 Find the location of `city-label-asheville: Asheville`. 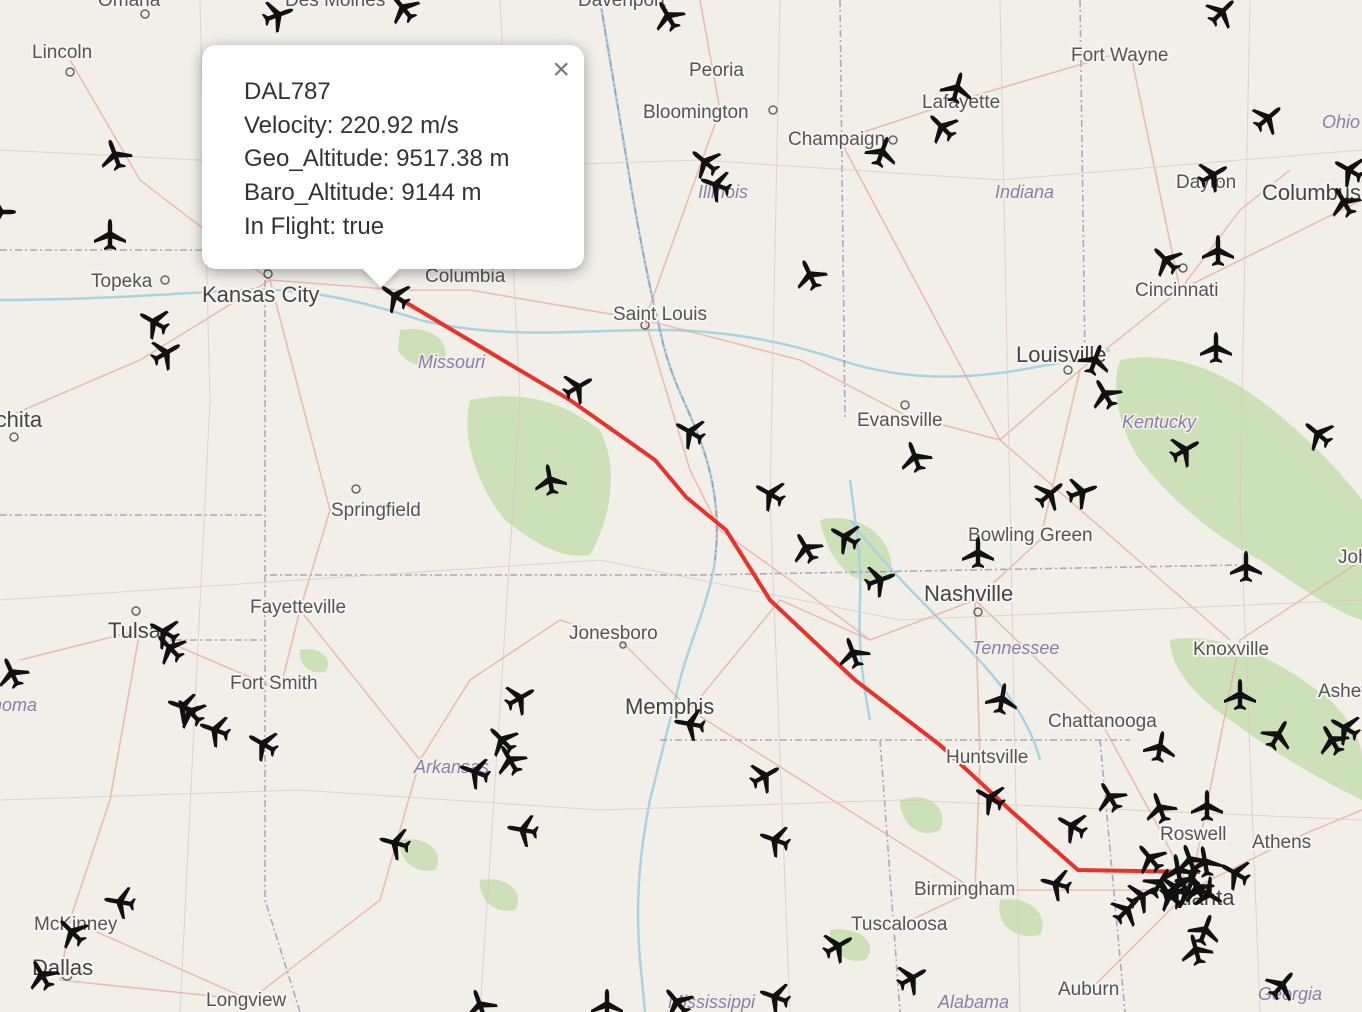

city-label-asheville: Asheville is located at coordinates (1340, 691).